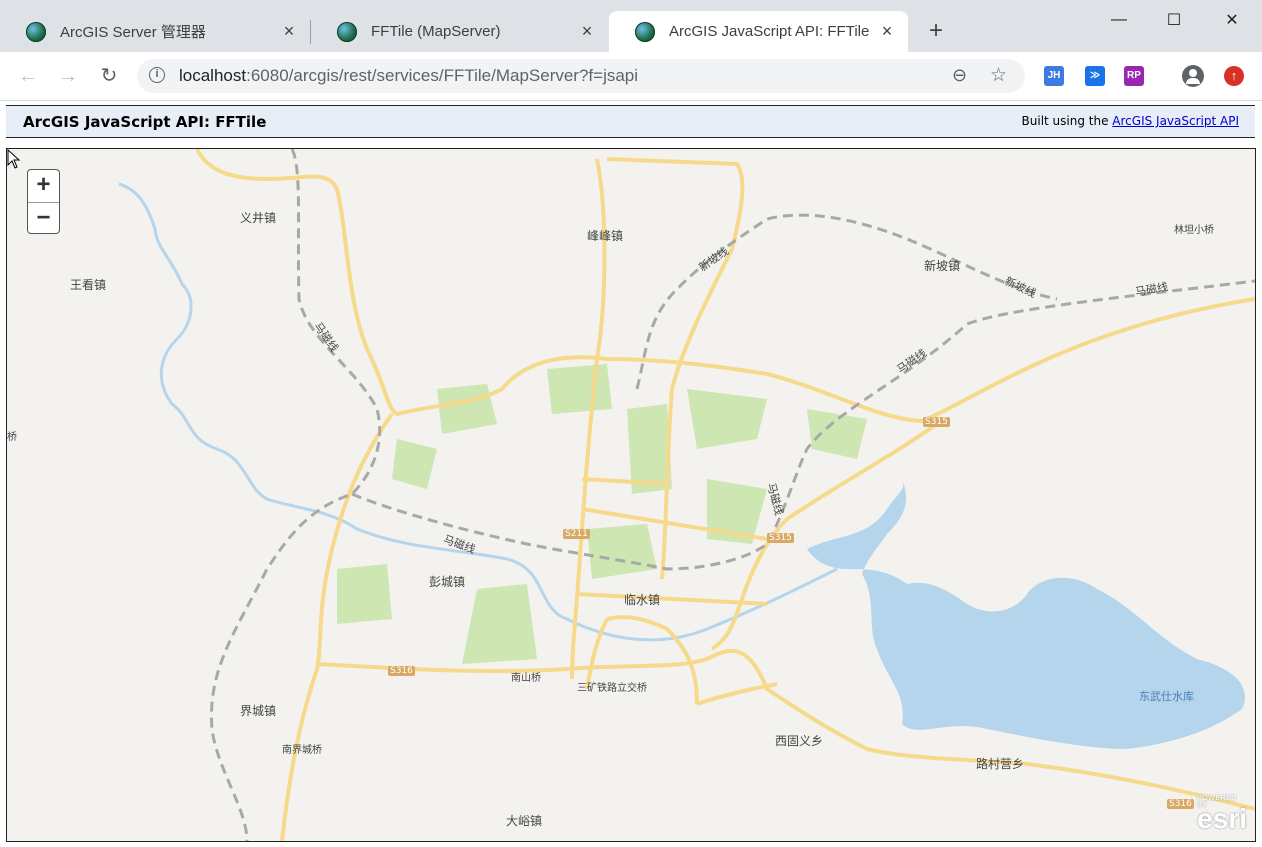 Image resolution: width=1262 pixels, height=847 pixels. I want to click on place-label: 南山桥, so click(526, 678).